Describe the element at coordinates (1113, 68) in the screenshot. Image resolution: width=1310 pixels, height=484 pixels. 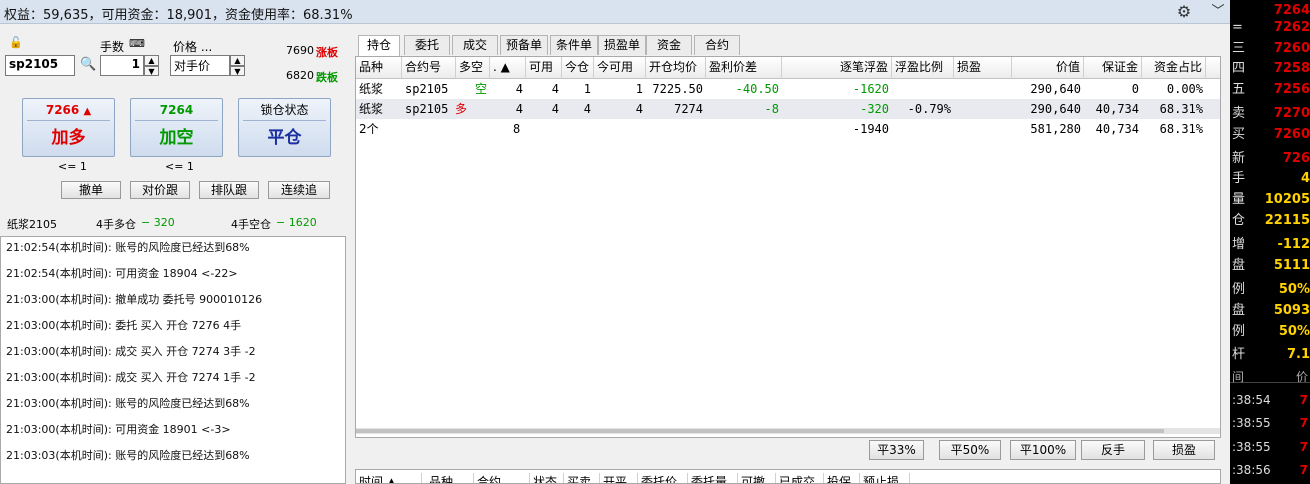
I see `col-header: 保证金` at that location.